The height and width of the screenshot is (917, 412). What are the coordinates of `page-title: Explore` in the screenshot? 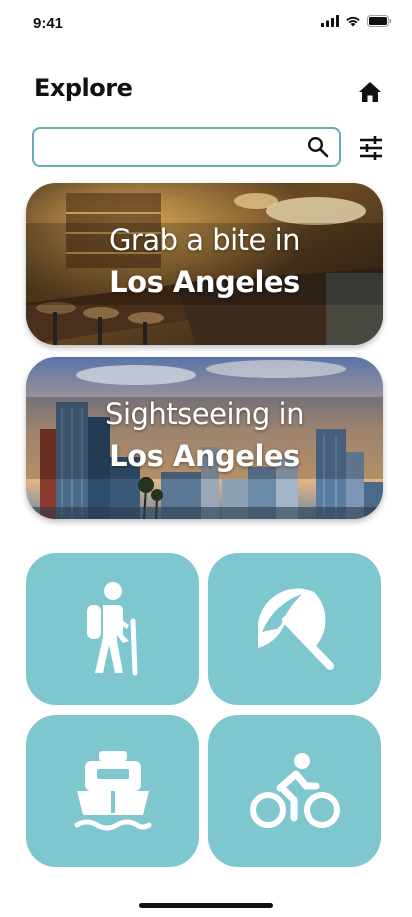 It's located at (83, 88).